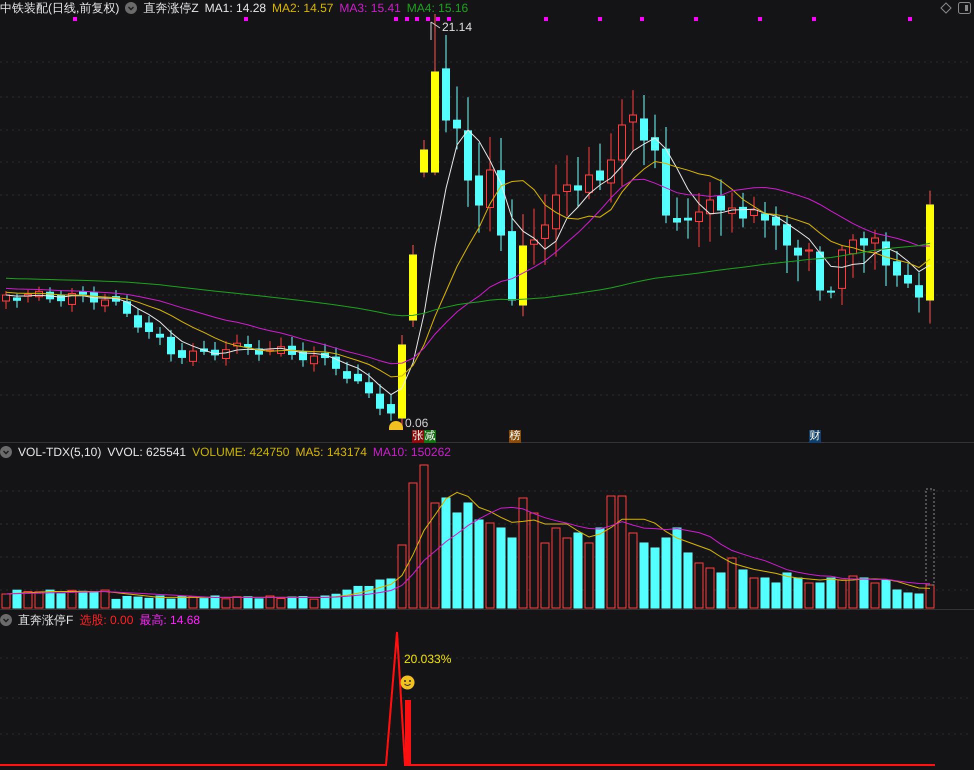 The height and width of the screenshot is (770, 974). I want to click on event-tag: 财, so click(815, 436).